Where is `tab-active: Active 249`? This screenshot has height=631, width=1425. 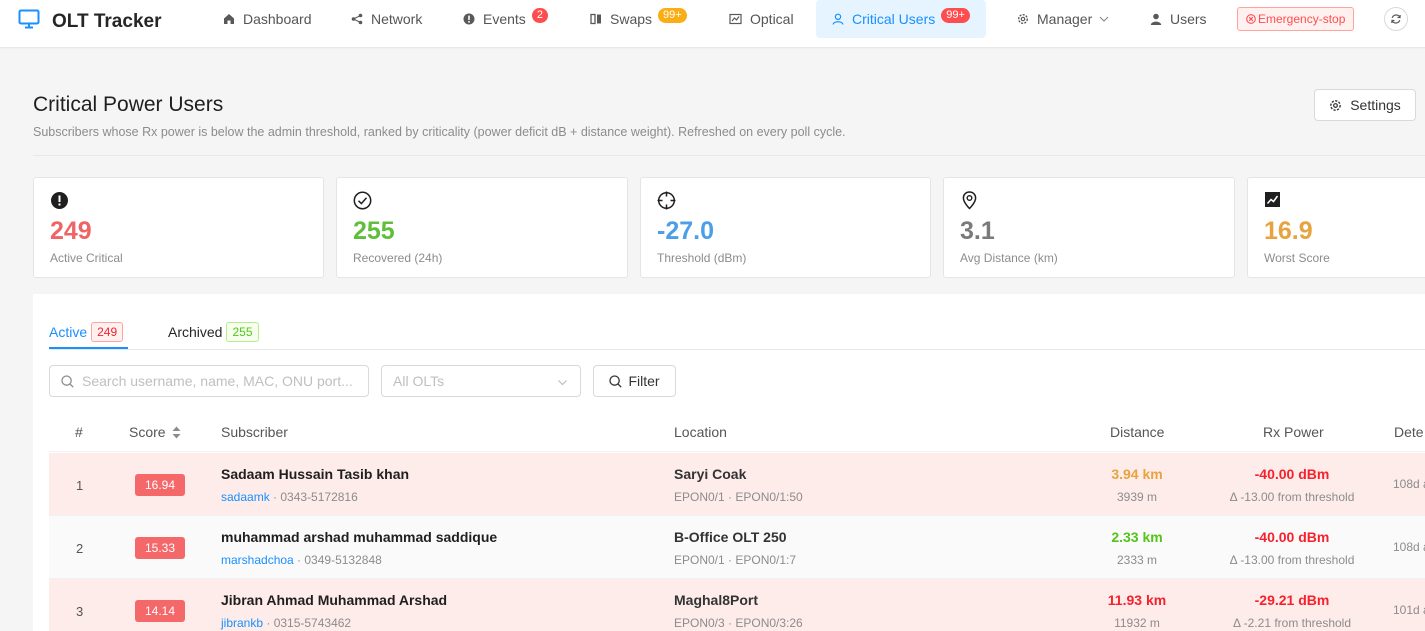 tab-active: Active 249 is located at coordinates (86, 332).